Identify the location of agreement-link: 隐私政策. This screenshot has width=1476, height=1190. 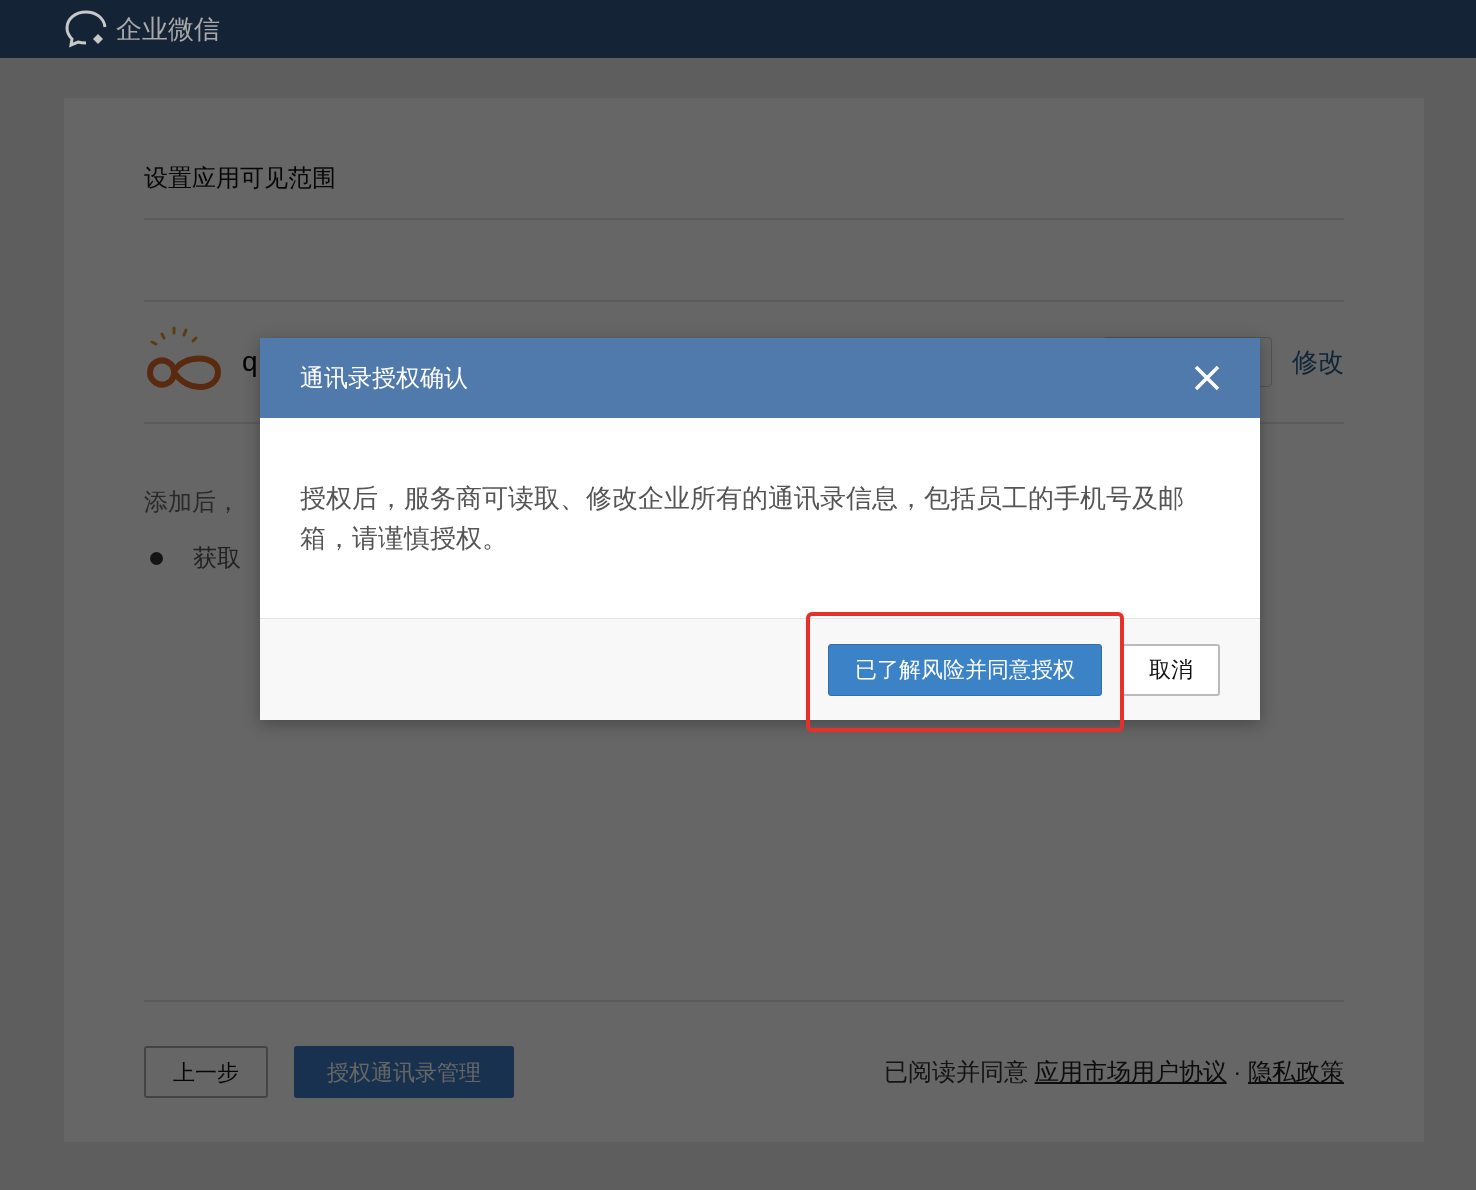
(1296, 1071).